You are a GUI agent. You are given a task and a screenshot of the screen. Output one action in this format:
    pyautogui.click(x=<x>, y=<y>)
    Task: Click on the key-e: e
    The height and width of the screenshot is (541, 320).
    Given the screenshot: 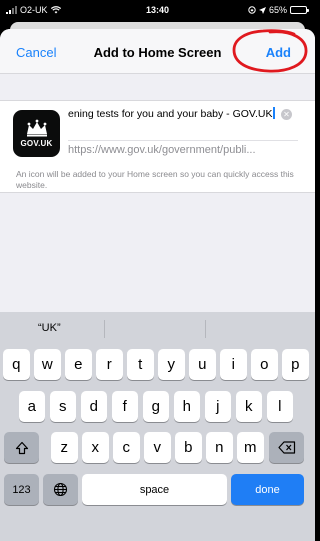 What is the action you would take?
    pyautogui.click(x=78, y=364)
    